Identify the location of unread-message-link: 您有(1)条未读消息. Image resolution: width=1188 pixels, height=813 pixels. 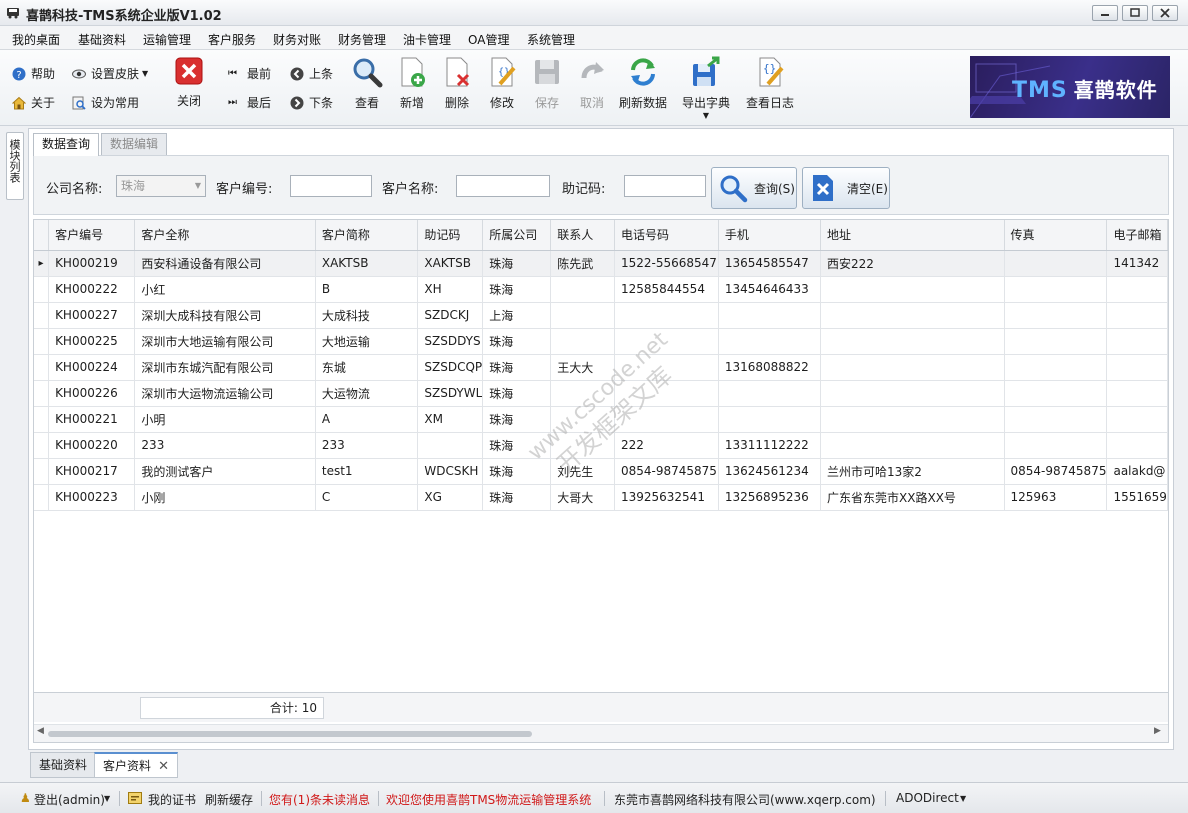
(319, 799).